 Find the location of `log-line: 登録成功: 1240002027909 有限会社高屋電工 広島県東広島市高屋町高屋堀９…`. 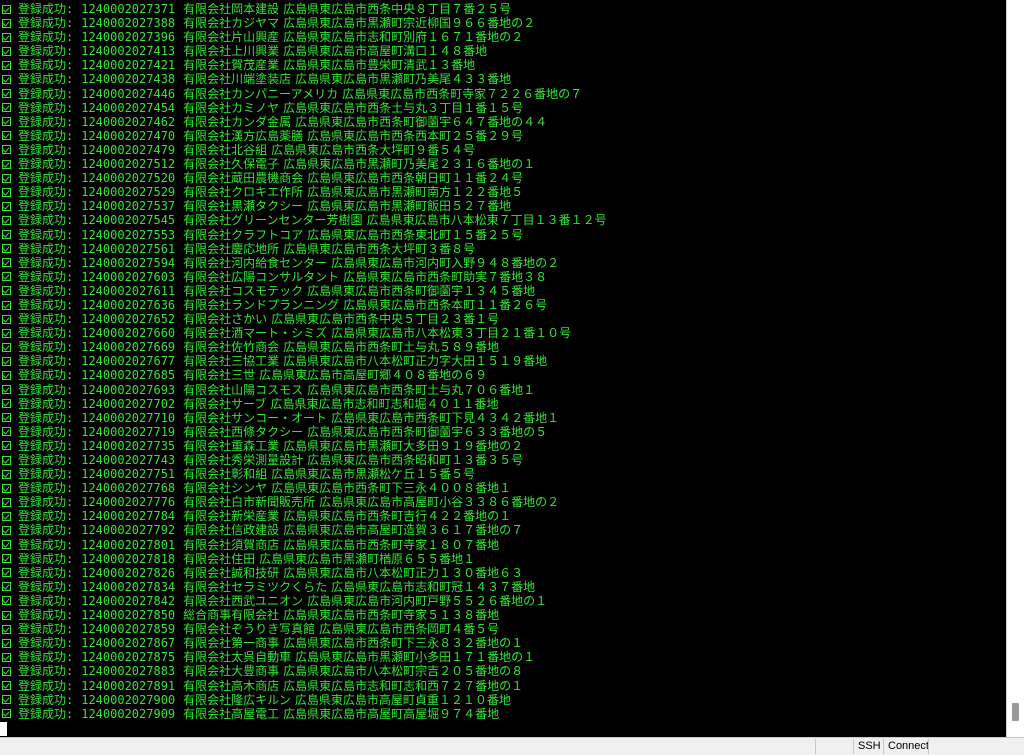

log-line: 登録成功: 1240002027909 有限会社高屋電工 広島県東広島市高屋町高屋堀９… is located at coordinates (504, 714).